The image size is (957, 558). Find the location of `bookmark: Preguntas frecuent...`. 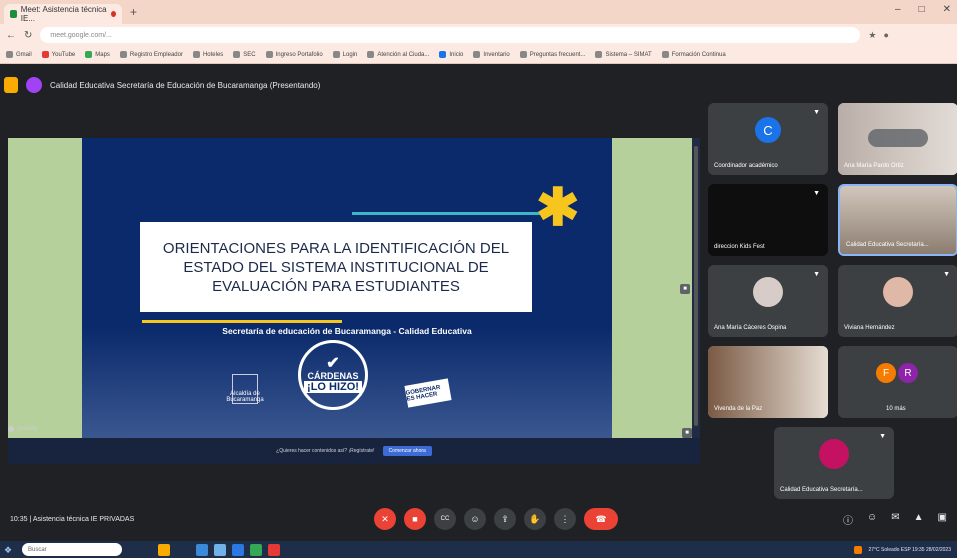

bookmark: Preguntas frecuent... is located at coordinates (552, 54).